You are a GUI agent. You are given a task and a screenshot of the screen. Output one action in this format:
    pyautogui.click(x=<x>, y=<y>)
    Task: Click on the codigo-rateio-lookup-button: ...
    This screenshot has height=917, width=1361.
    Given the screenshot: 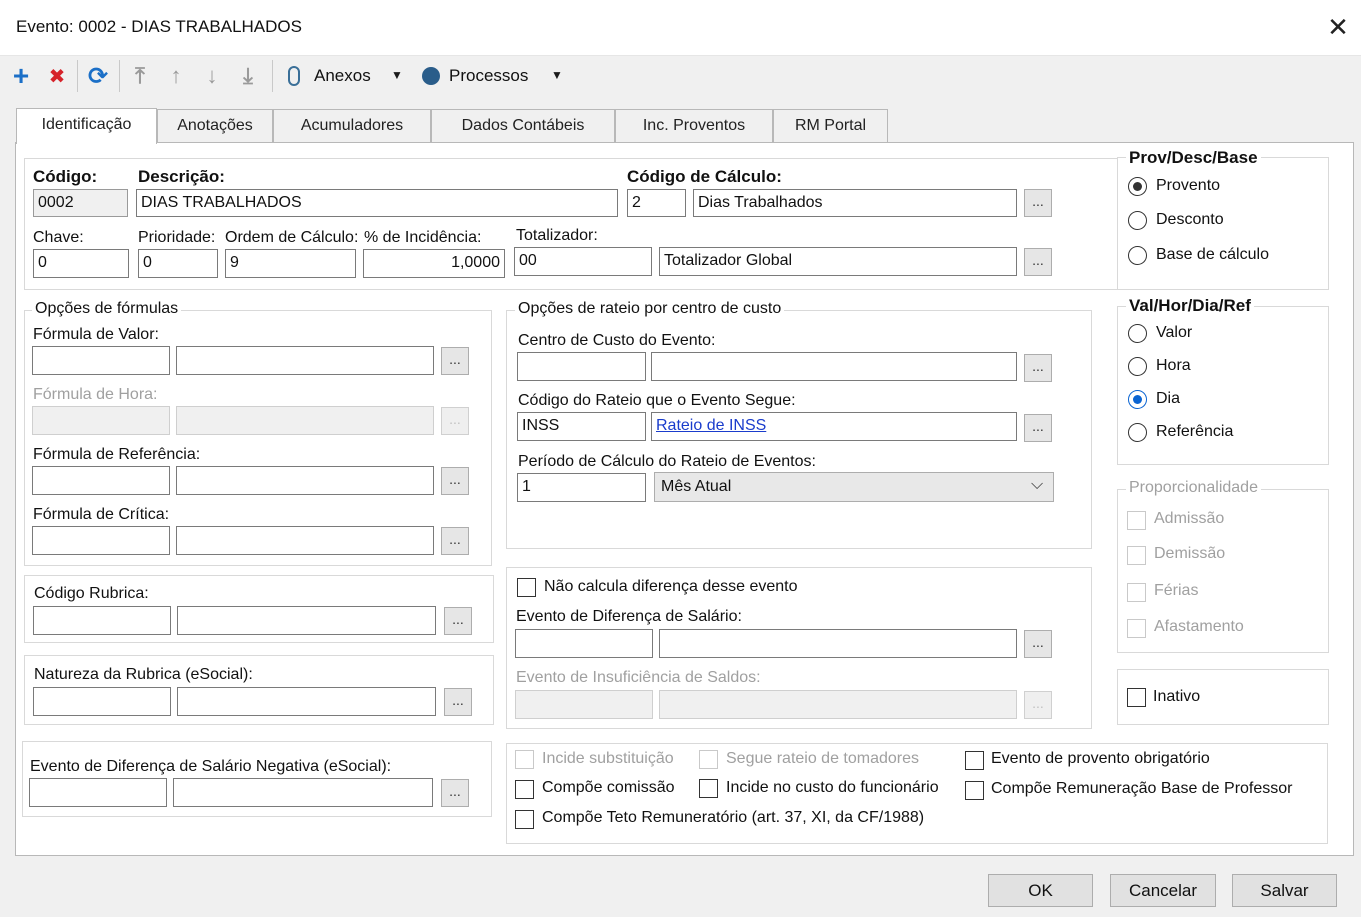 What is the action you would take?
    pyautogui.click(x=1038, y=428)
    